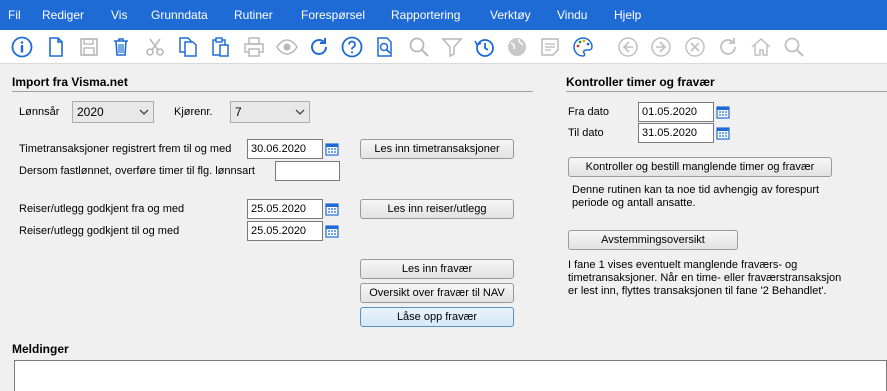 The image size is (887, 391). Describe the element at coordinates (419, 47) in the screenshot. I see `search-icon` at that location.